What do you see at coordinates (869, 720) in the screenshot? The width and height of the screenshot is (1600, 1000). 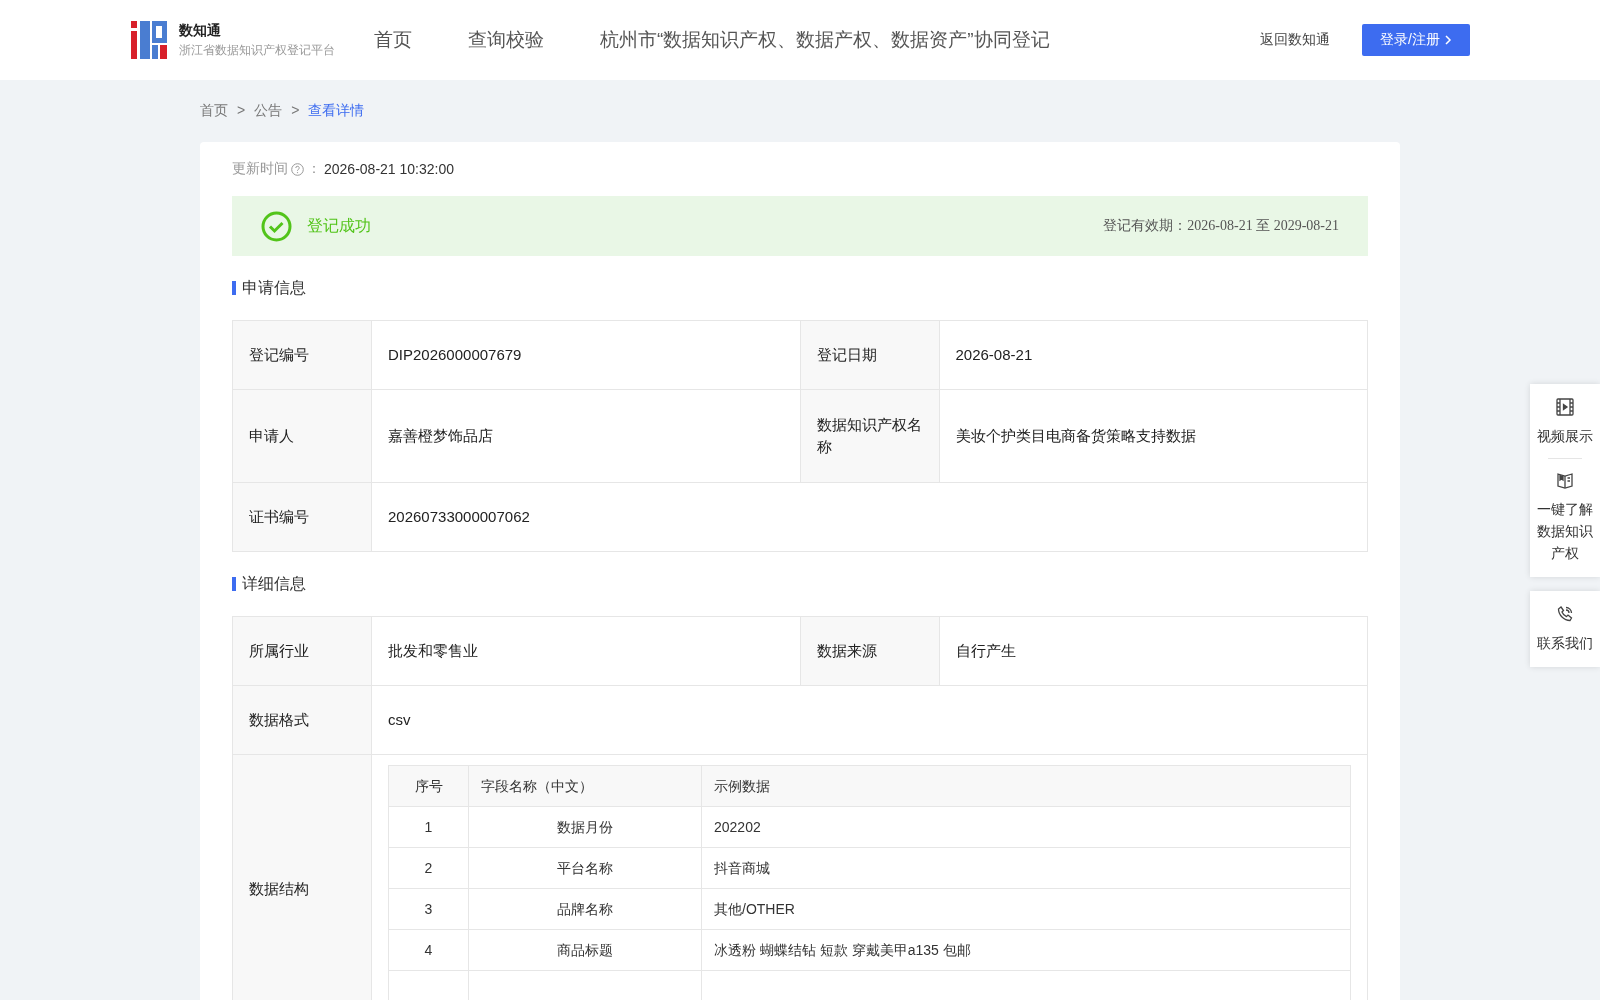 I see `field-value: csv` at bounding box center [869, 720].